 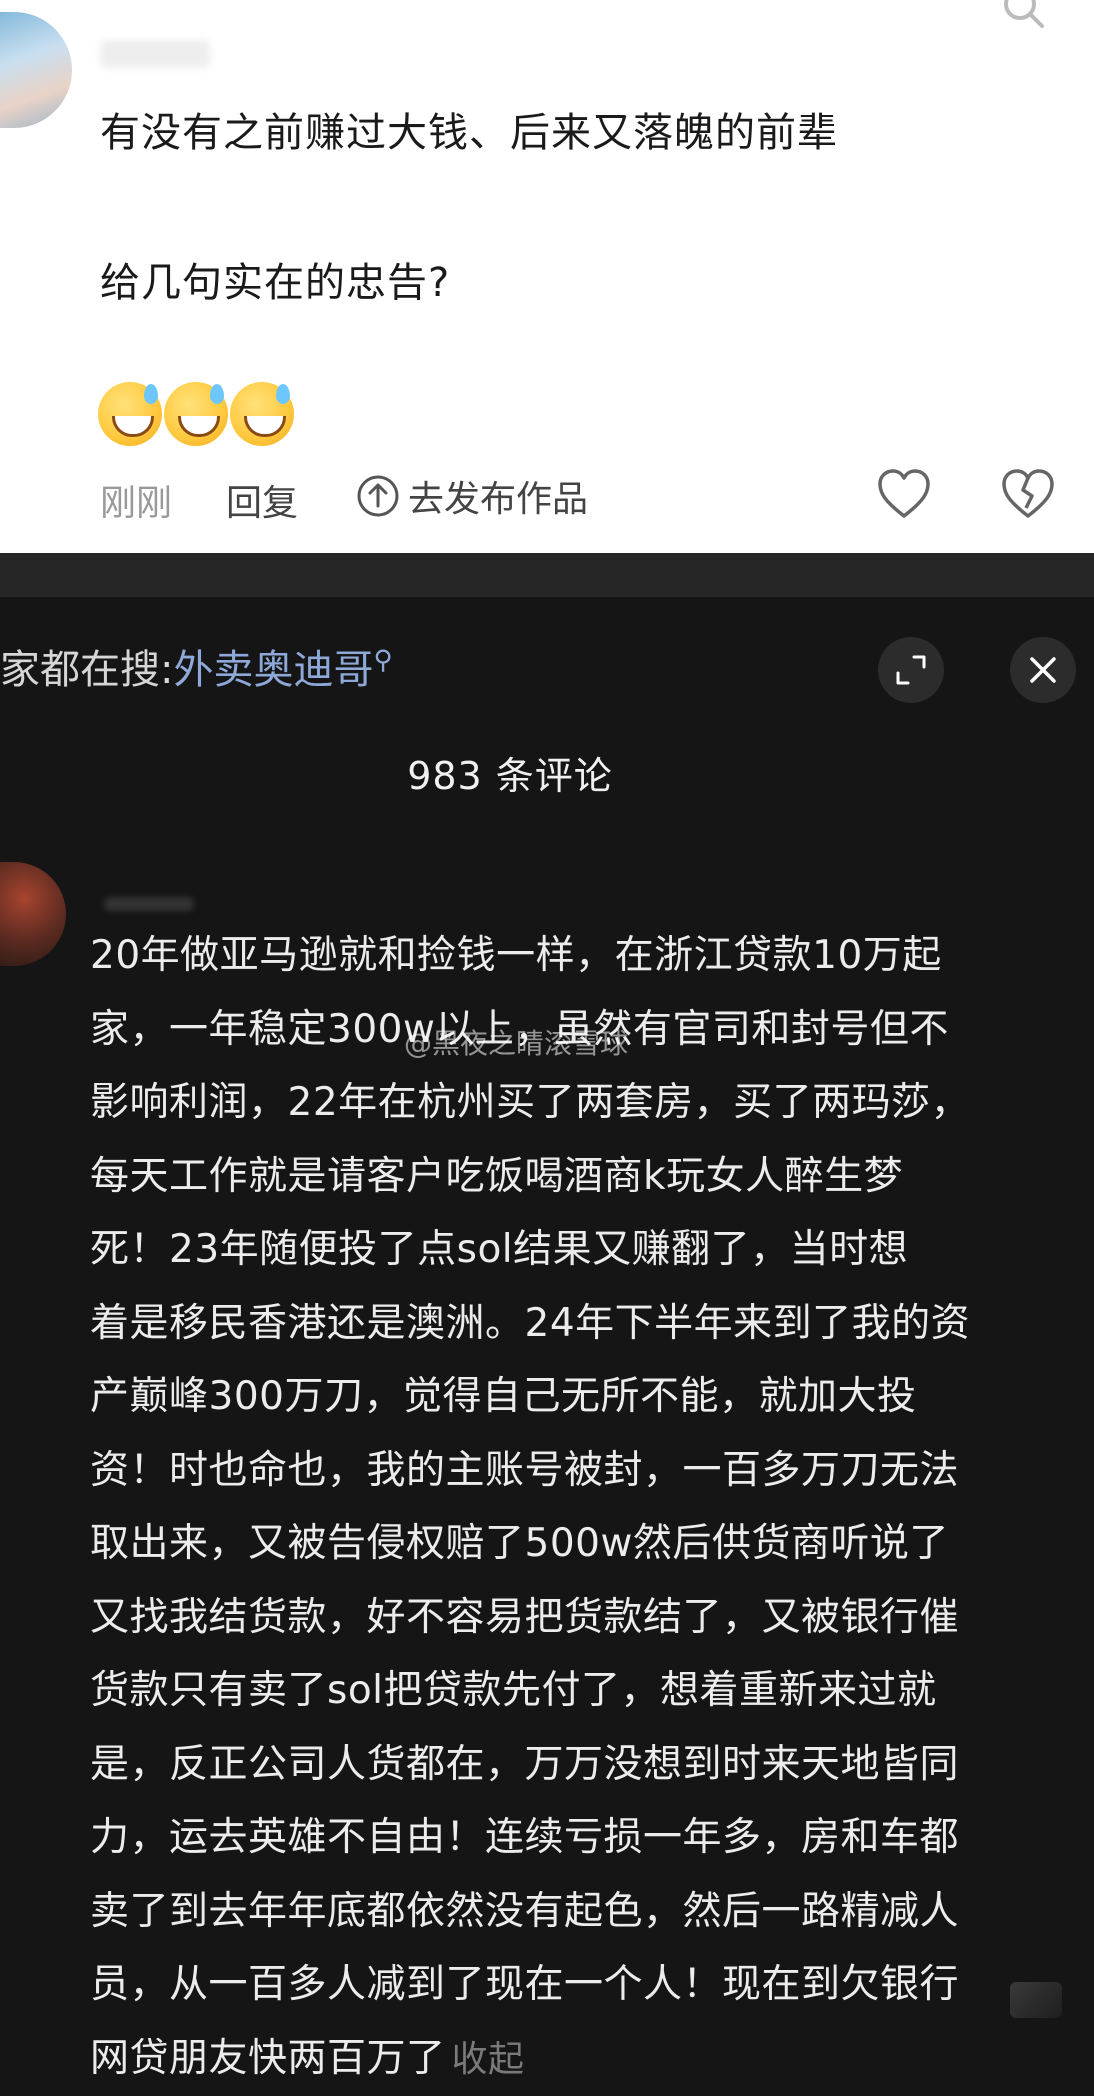 I want to click on publish-work-button: 去发布作品, so click(x=472, y=496).